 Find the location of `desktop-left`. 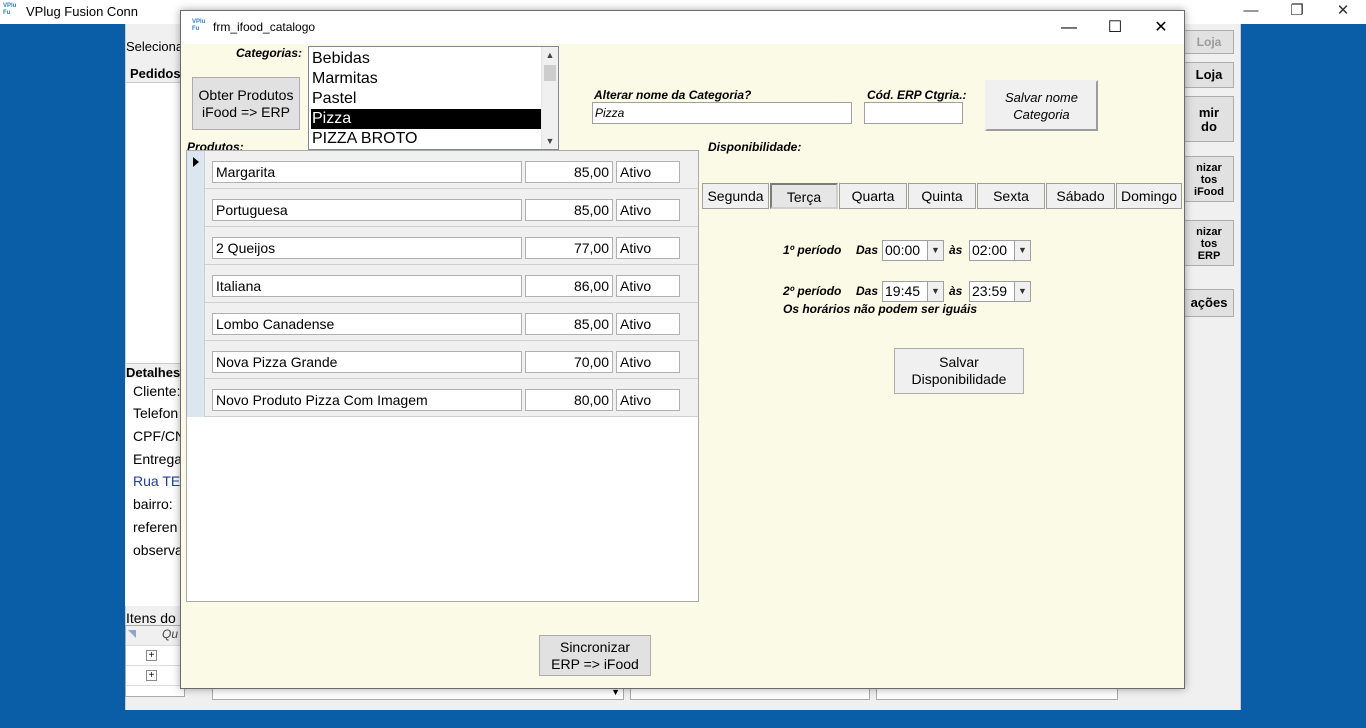

desktop-left is located at coordinates (62, 376).